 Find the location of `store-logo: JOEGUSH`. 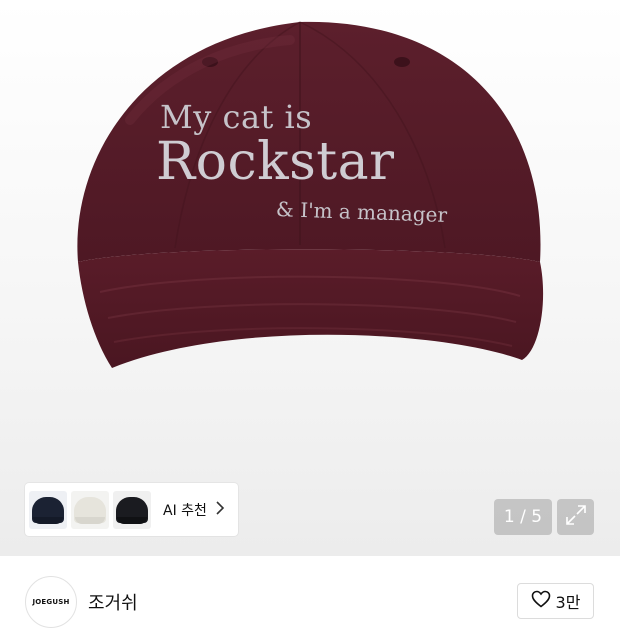

store-logo: JOEGUSH is located at coordinates (51, 602).